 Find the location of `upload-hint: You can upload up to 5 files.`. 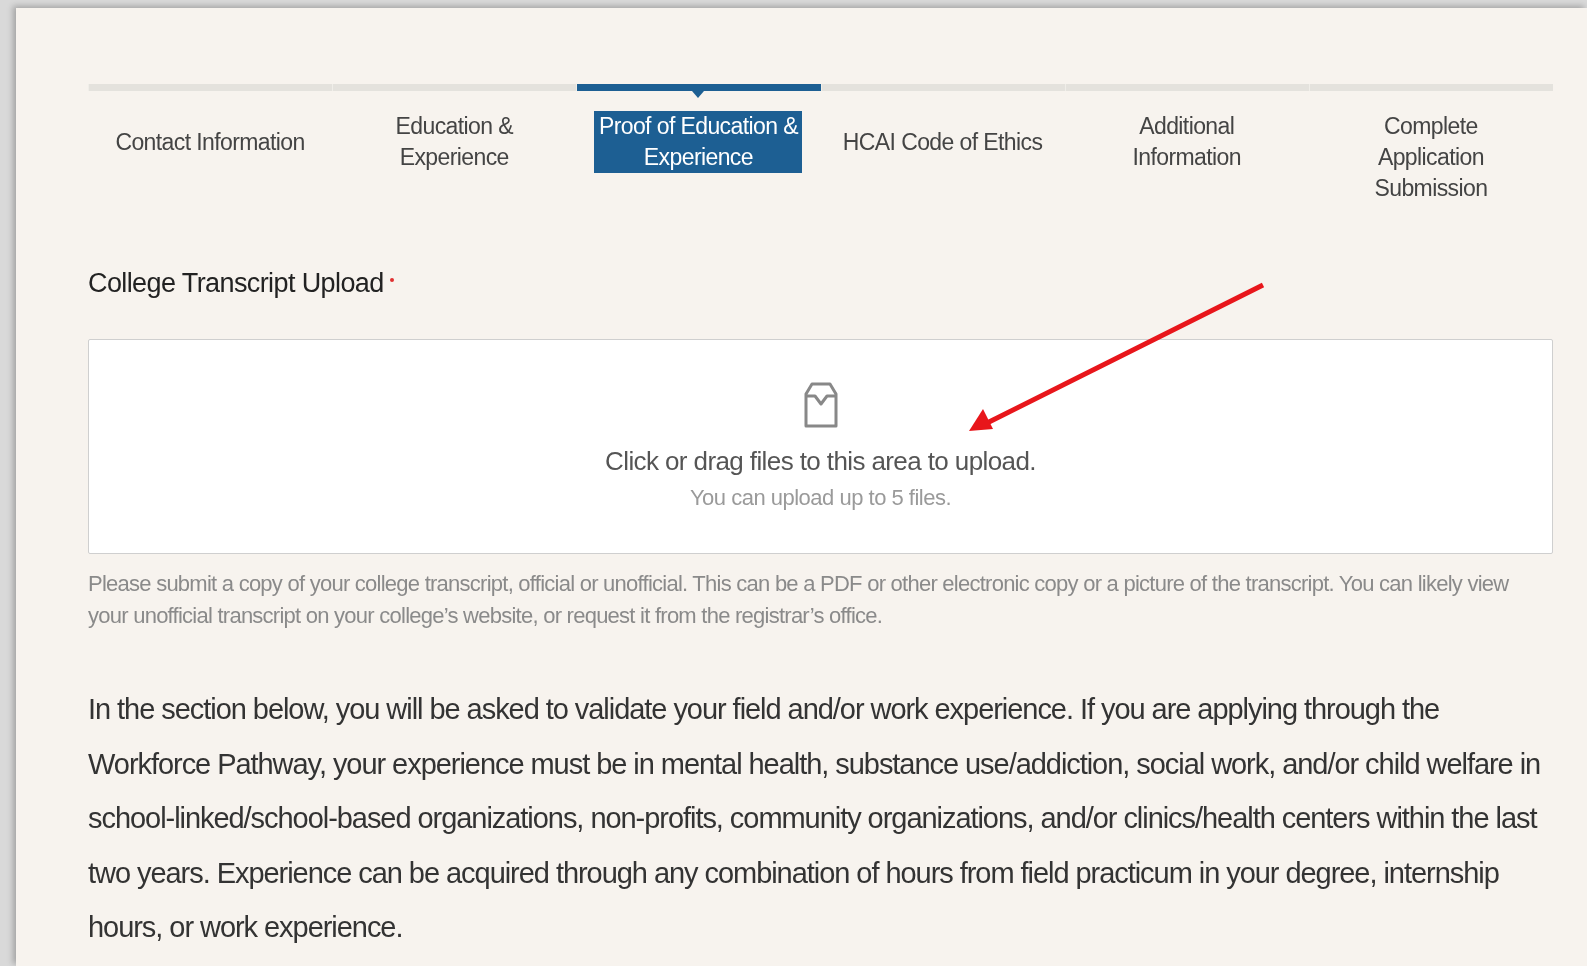

upload-hint: You can upload up to 5 files. is located at coordinates (820, 498).